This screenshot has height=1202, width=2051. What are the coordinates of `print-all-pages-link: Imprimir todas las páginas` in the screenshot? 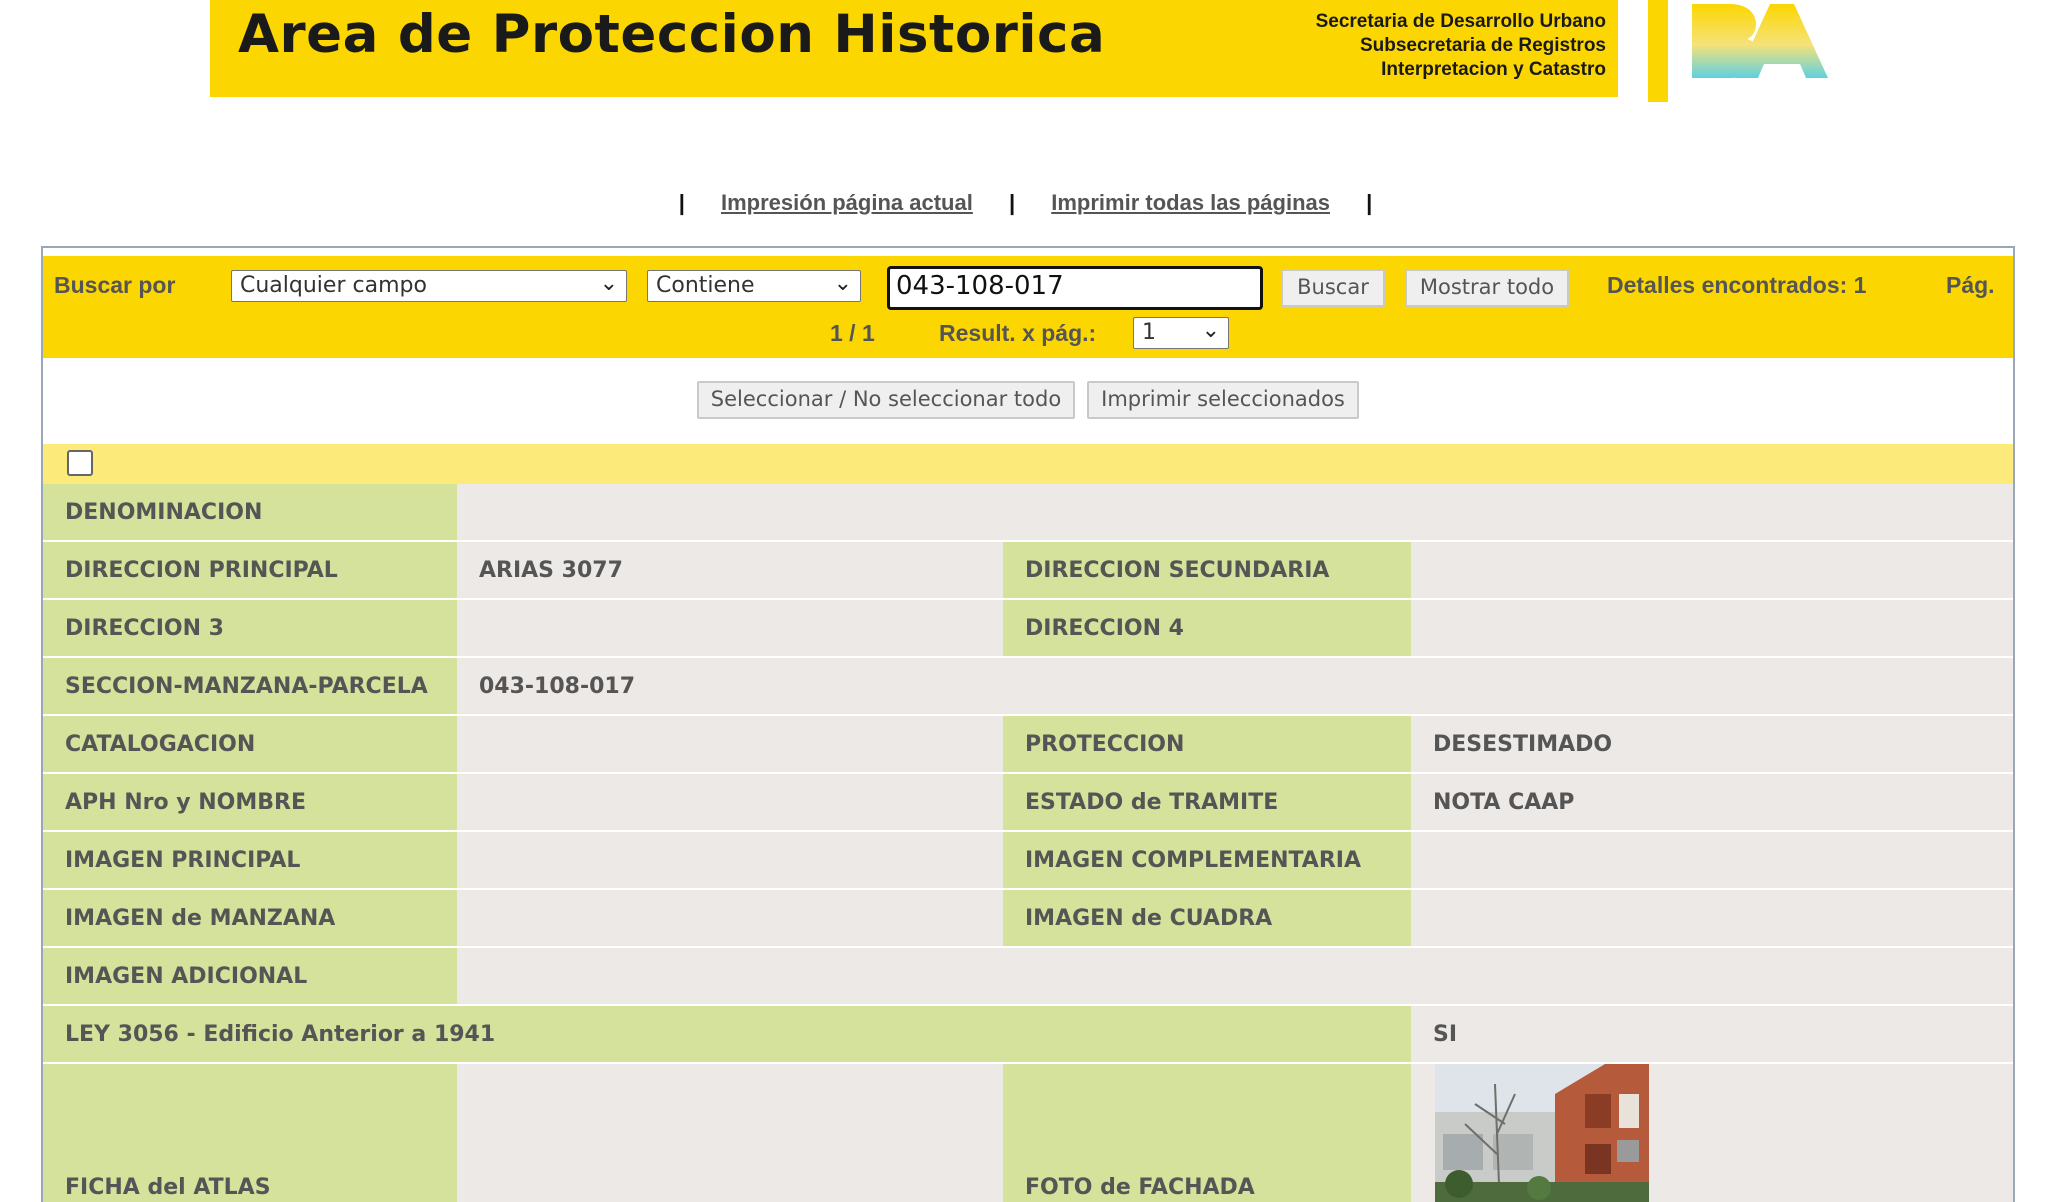 It's located at (1190, 202).